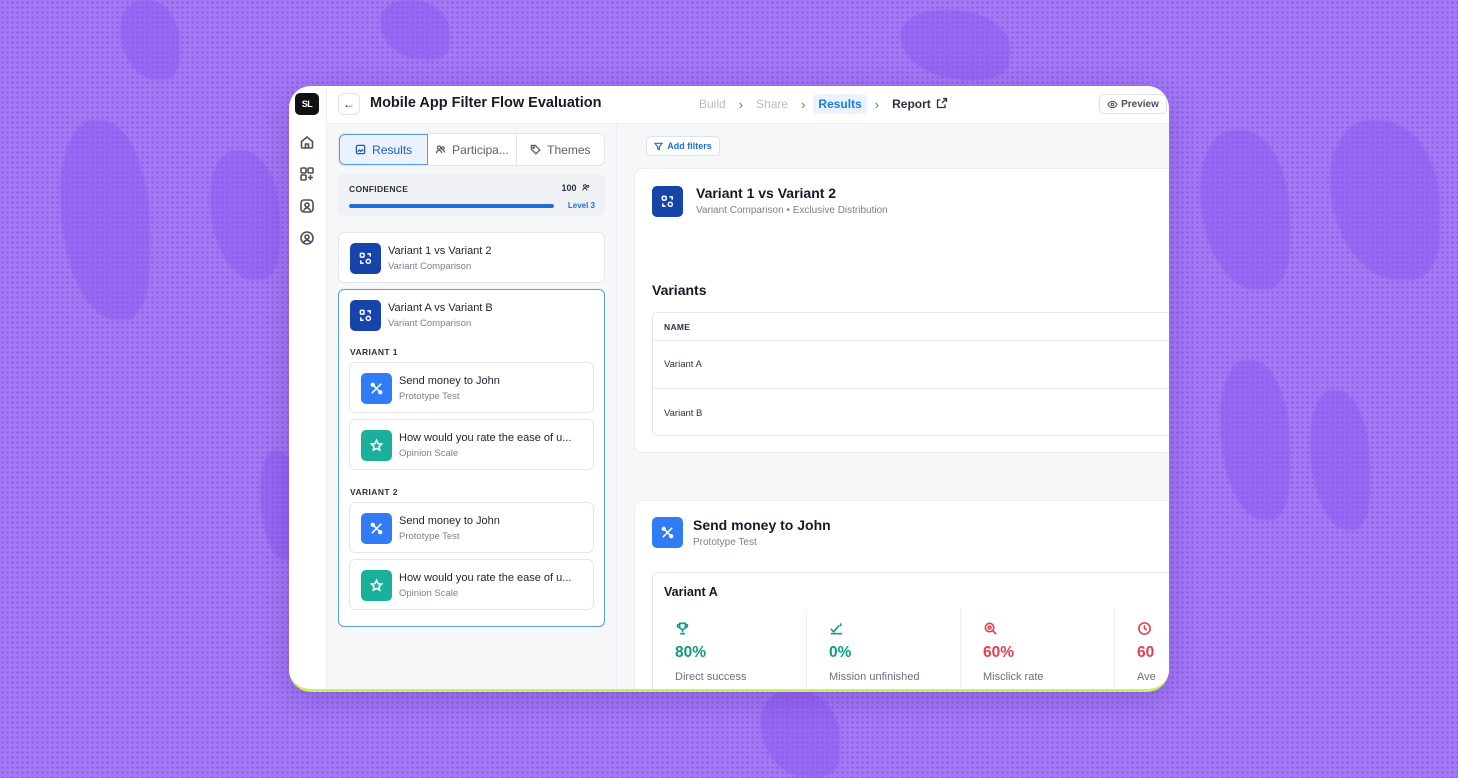 The image size is (1458, 778). What do you see at coordinates (730, 649) in the screenshot?
I see `metric-direct-success: 80% Direct success` at bounding box center [730, 649].